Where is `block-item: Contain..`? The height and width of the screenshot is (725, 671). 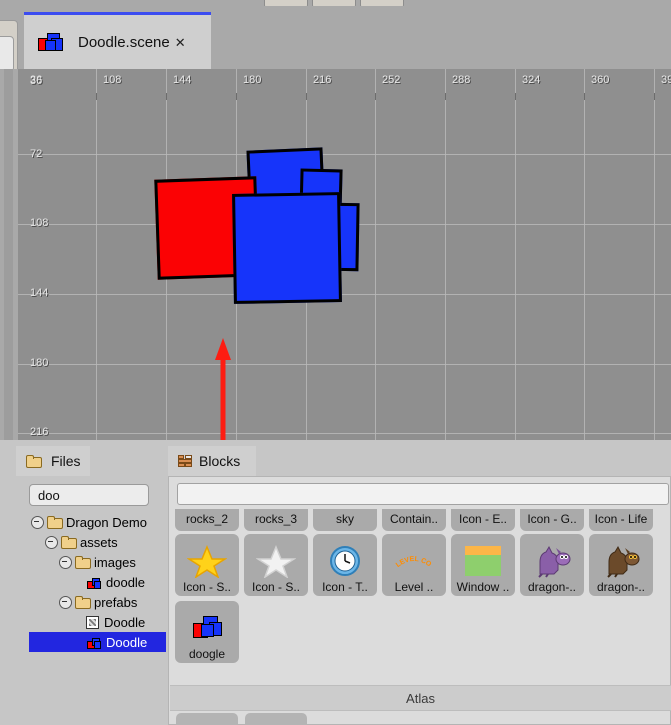 block-item: Contain.. is located at coordinates (414, 520).